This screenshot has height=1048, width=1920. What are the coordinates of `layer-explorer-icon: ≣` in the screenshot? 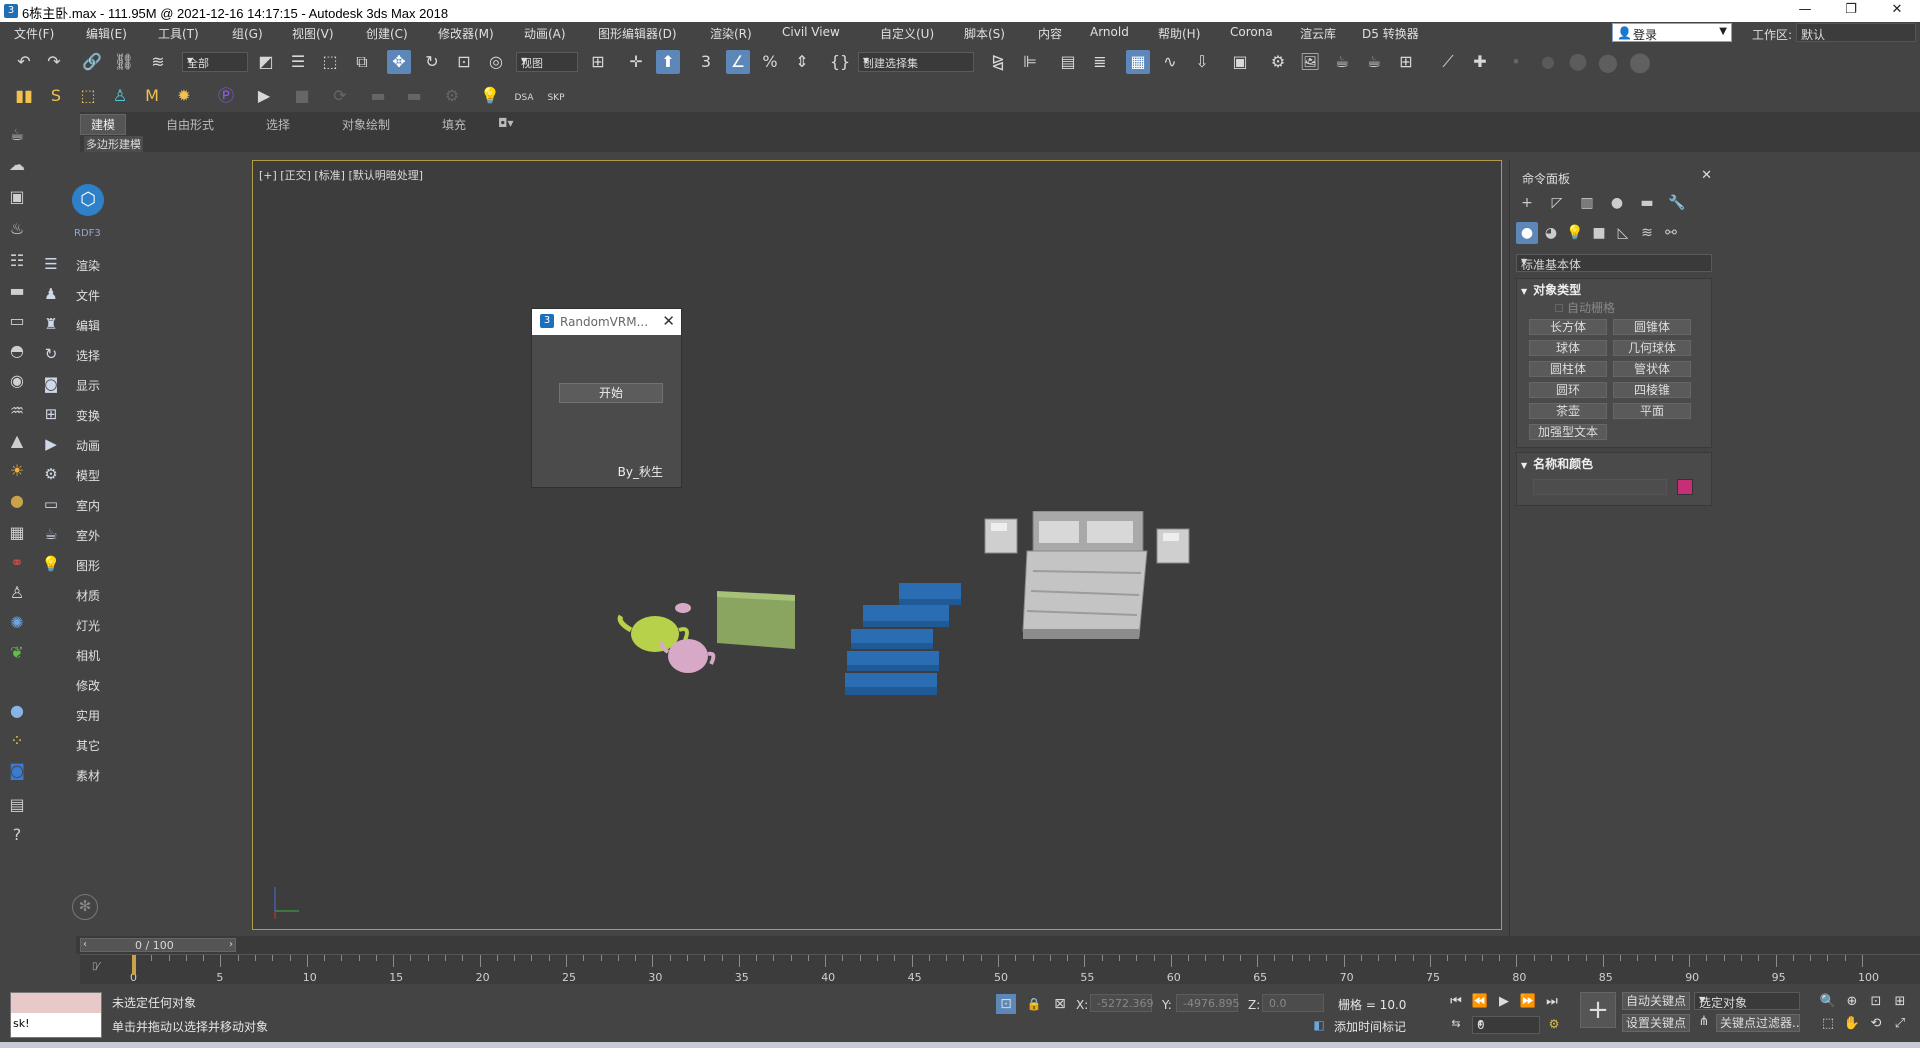 It's located at (1100, 62).